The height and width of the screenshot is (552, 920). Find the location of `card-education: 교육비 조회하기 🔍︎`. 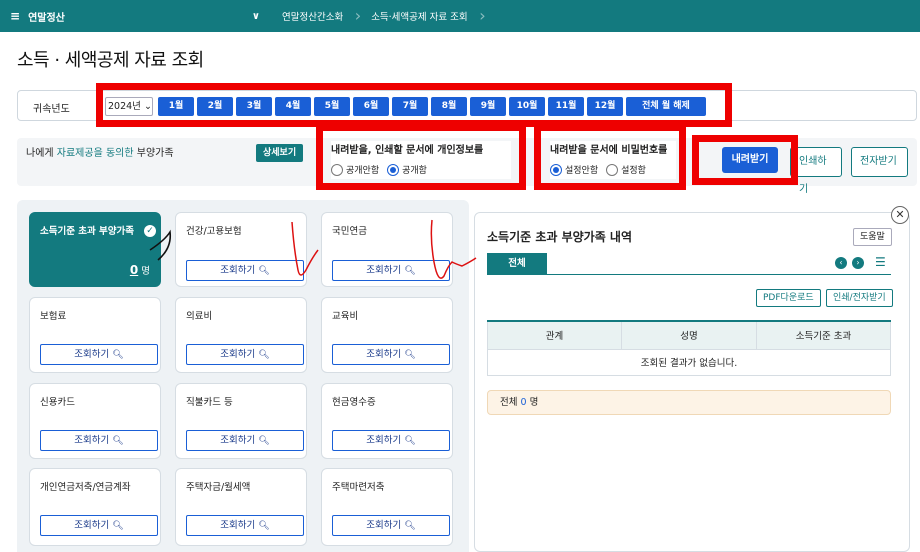

card-education: 교육비 조회하기 🔍︎ is located at coordinates (387, 335).